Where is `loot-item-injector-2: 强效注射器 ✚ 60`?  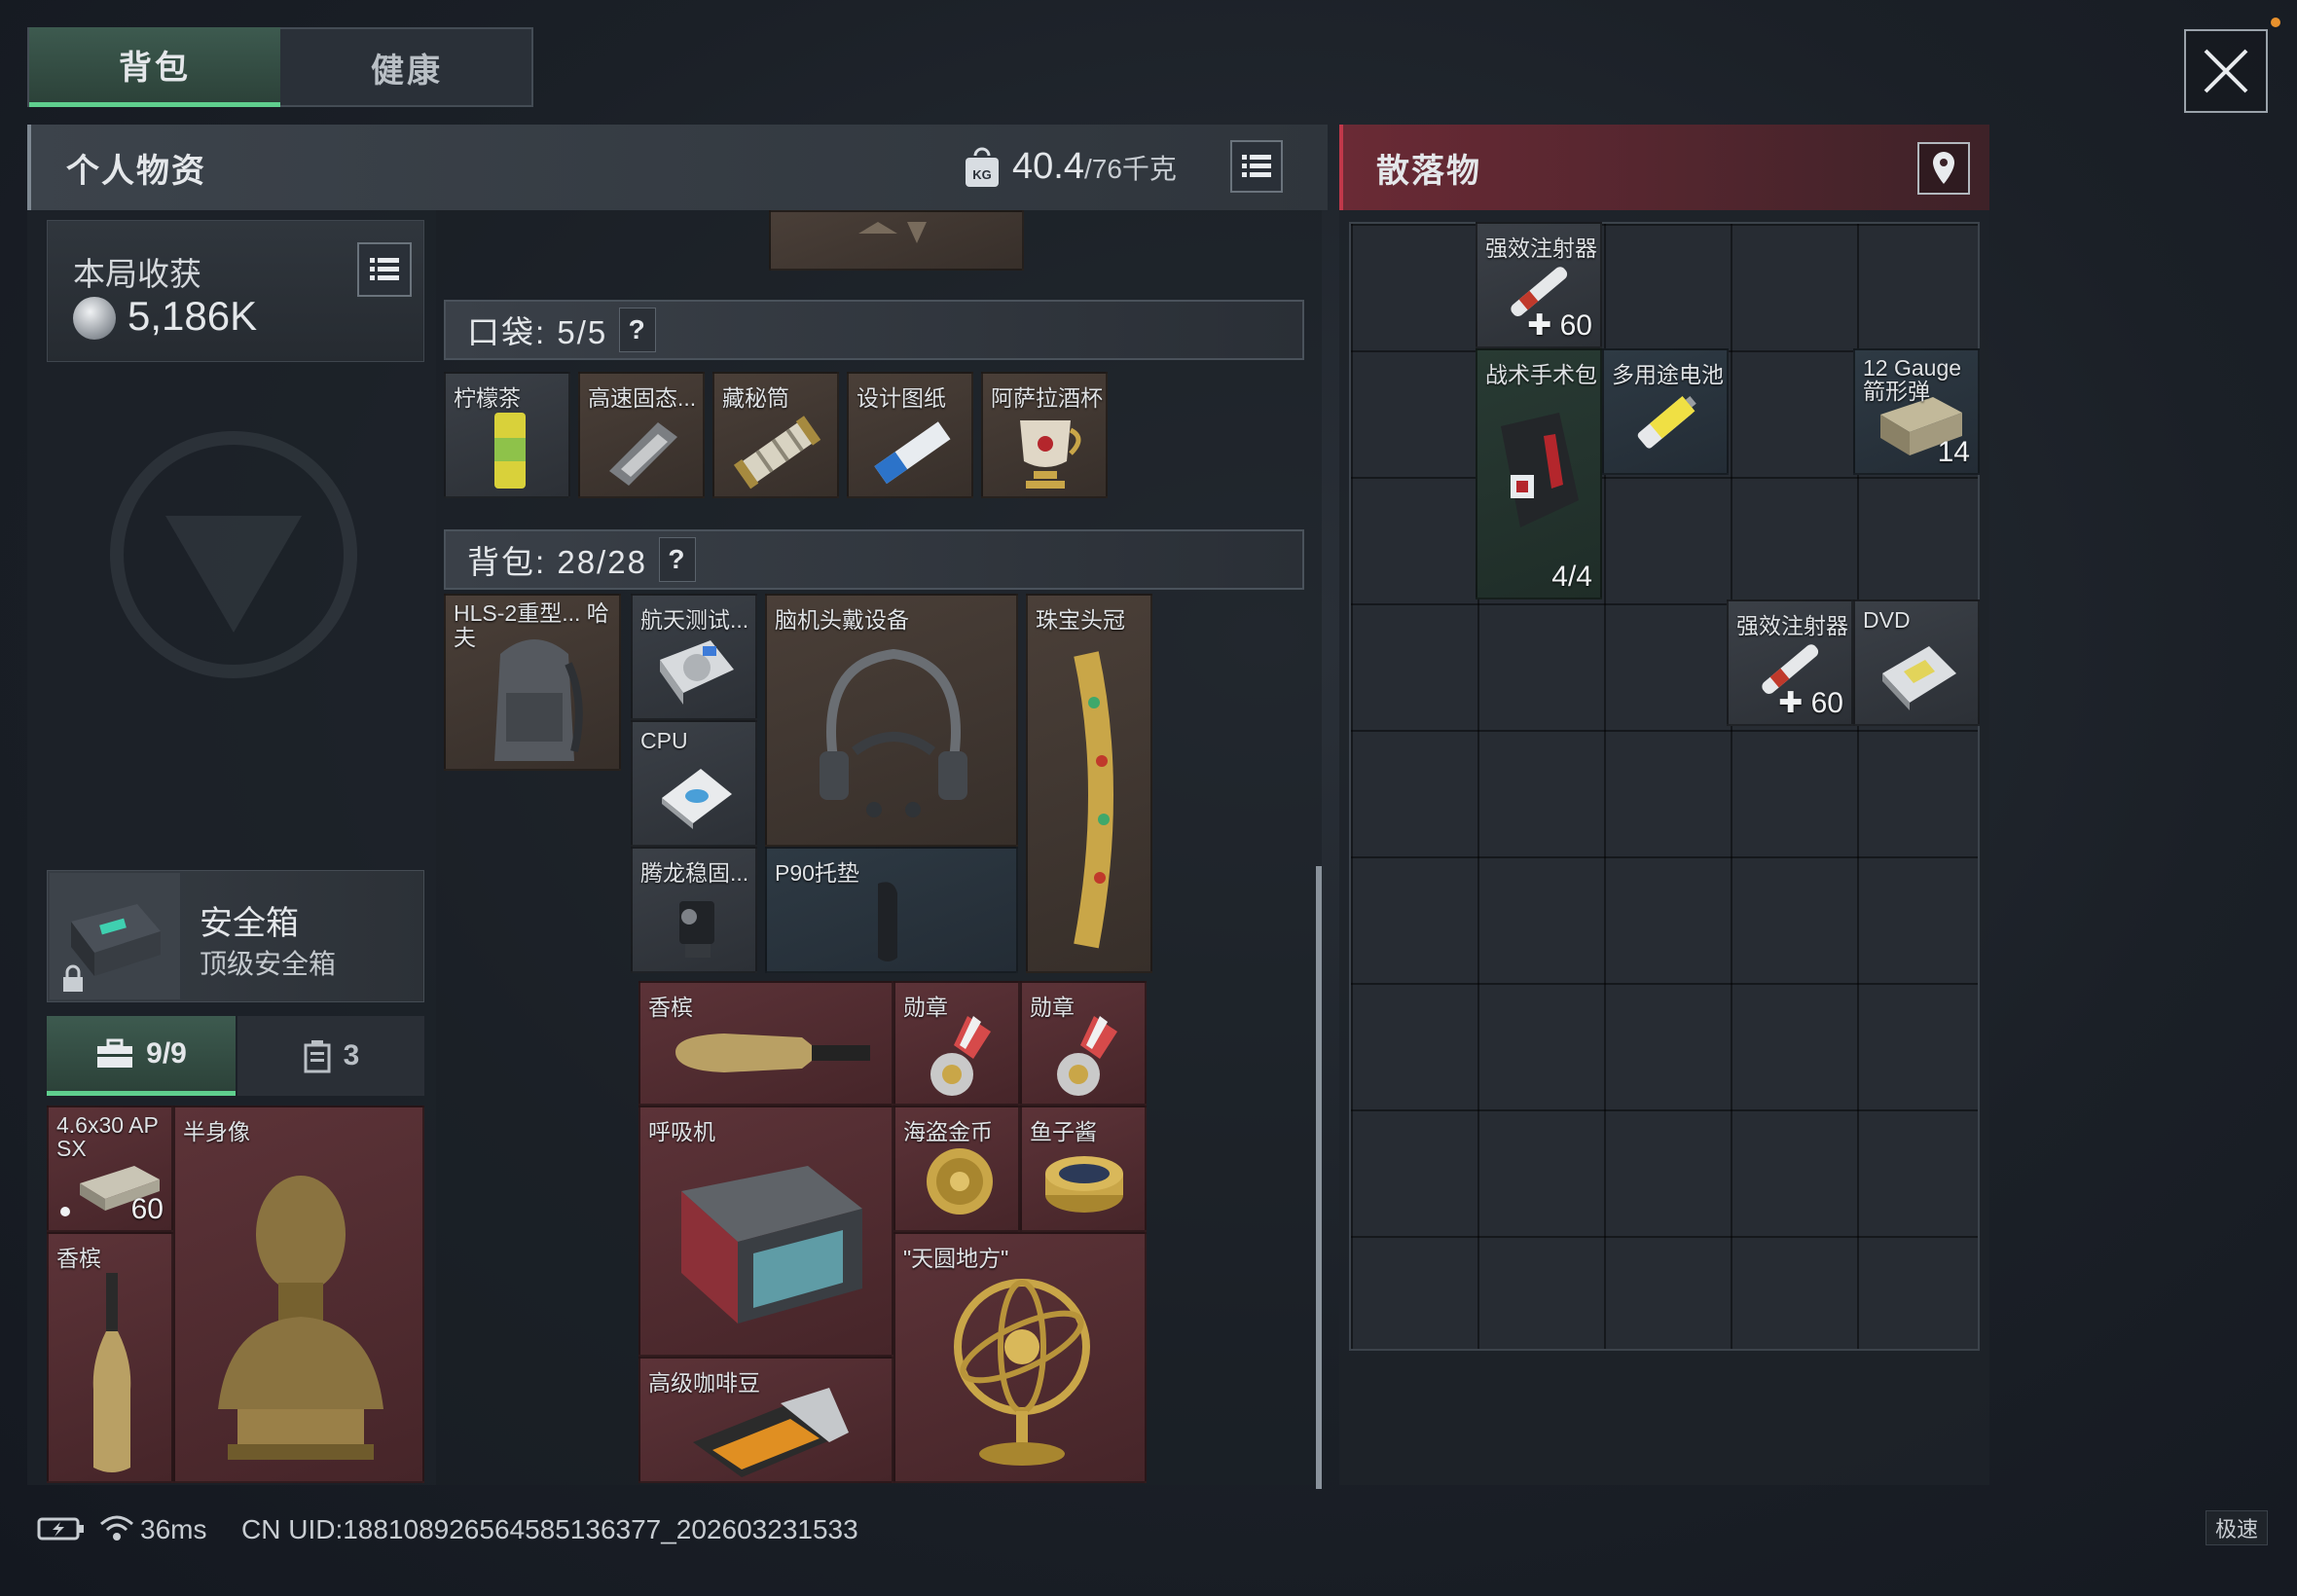
loot-item-injector-2: 强效注射器 ✚ 60 is located at coordinates (1790, 662).